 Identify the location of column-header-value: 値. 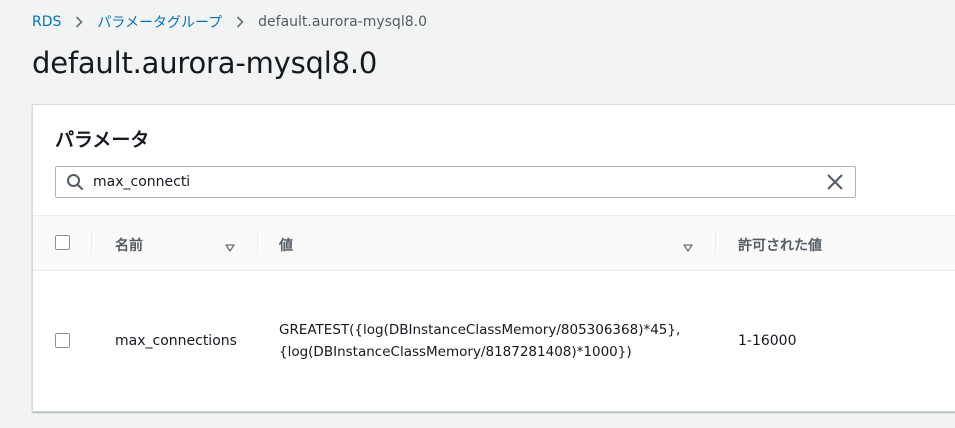
(286, 245).